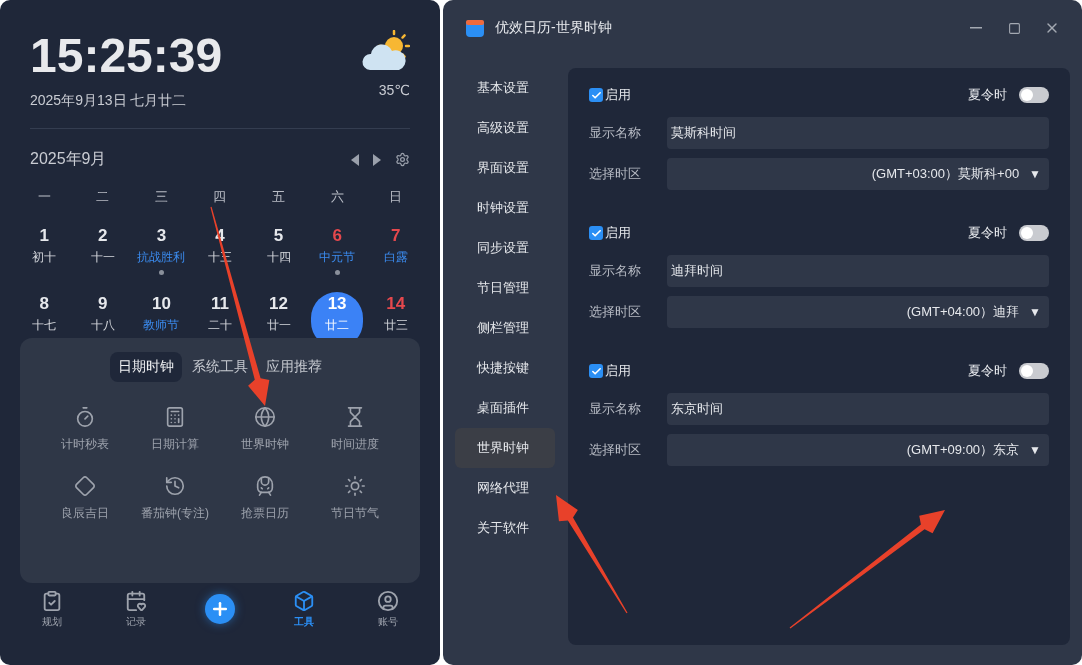  I want to click on lunar-date: 初十, so click(44, 257).